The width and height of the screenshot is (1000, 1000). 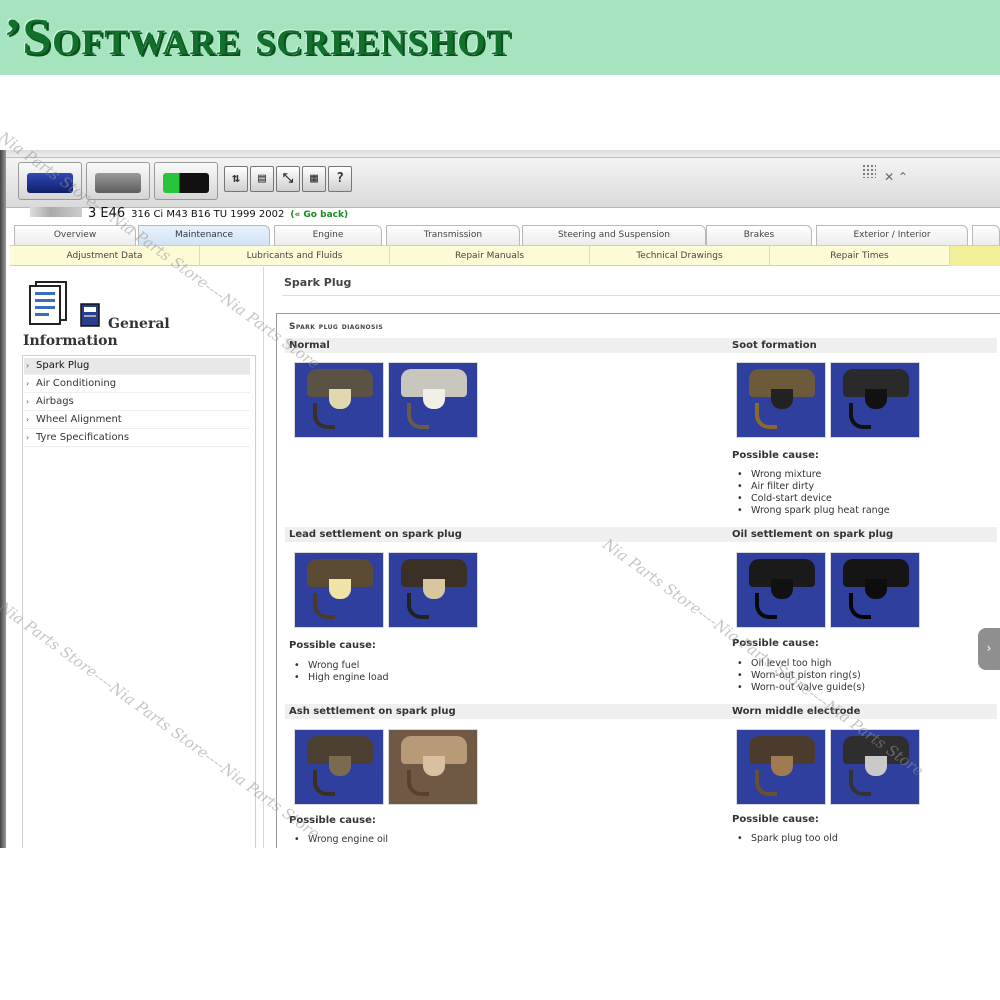 What do you see at coordinates (500, 154) in the screenshot?
I see `window-top-strip` at bounding box center [500, 154].